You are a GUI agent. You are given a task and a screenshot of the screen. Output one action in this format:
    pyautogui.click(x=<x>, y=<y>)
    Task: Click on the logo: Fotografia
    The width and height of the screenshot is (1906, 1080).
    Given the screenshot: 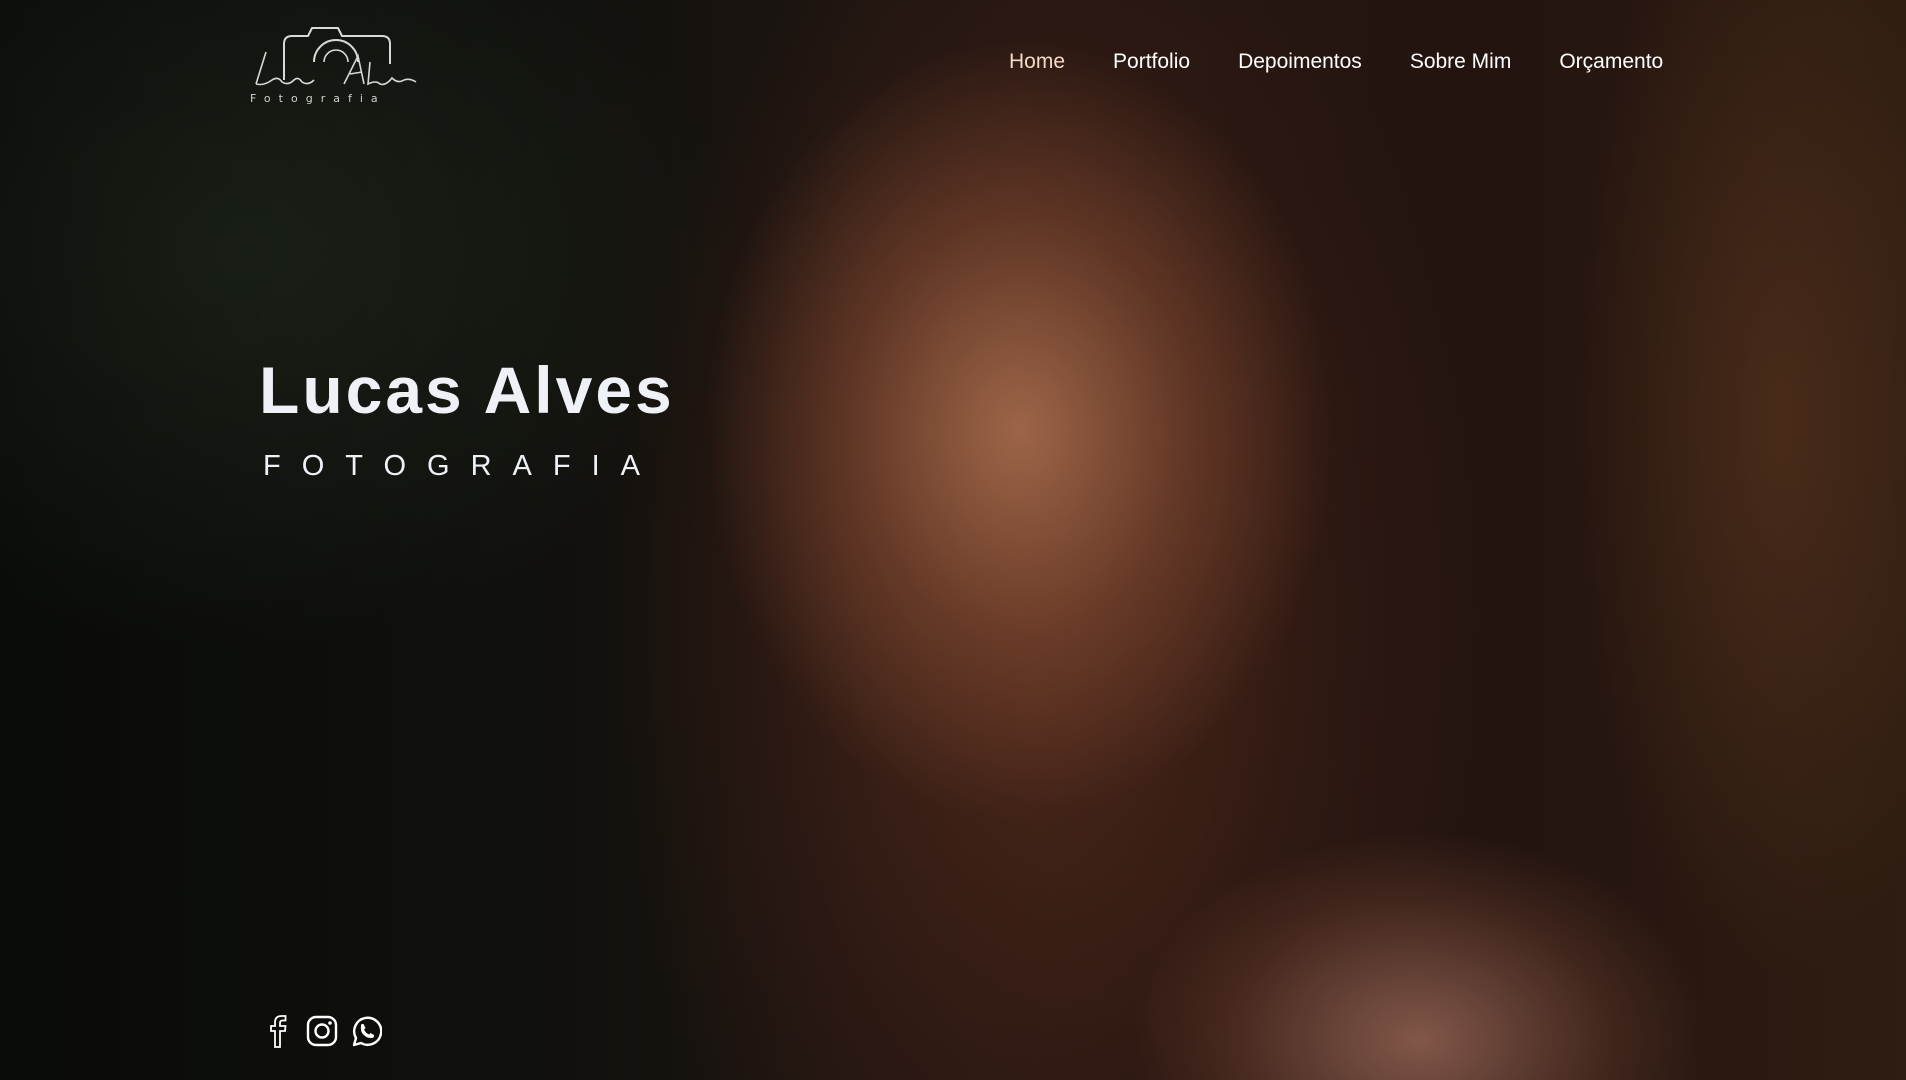 What is the action you would take?
    pyautogui.click(x=336, y=64)
    